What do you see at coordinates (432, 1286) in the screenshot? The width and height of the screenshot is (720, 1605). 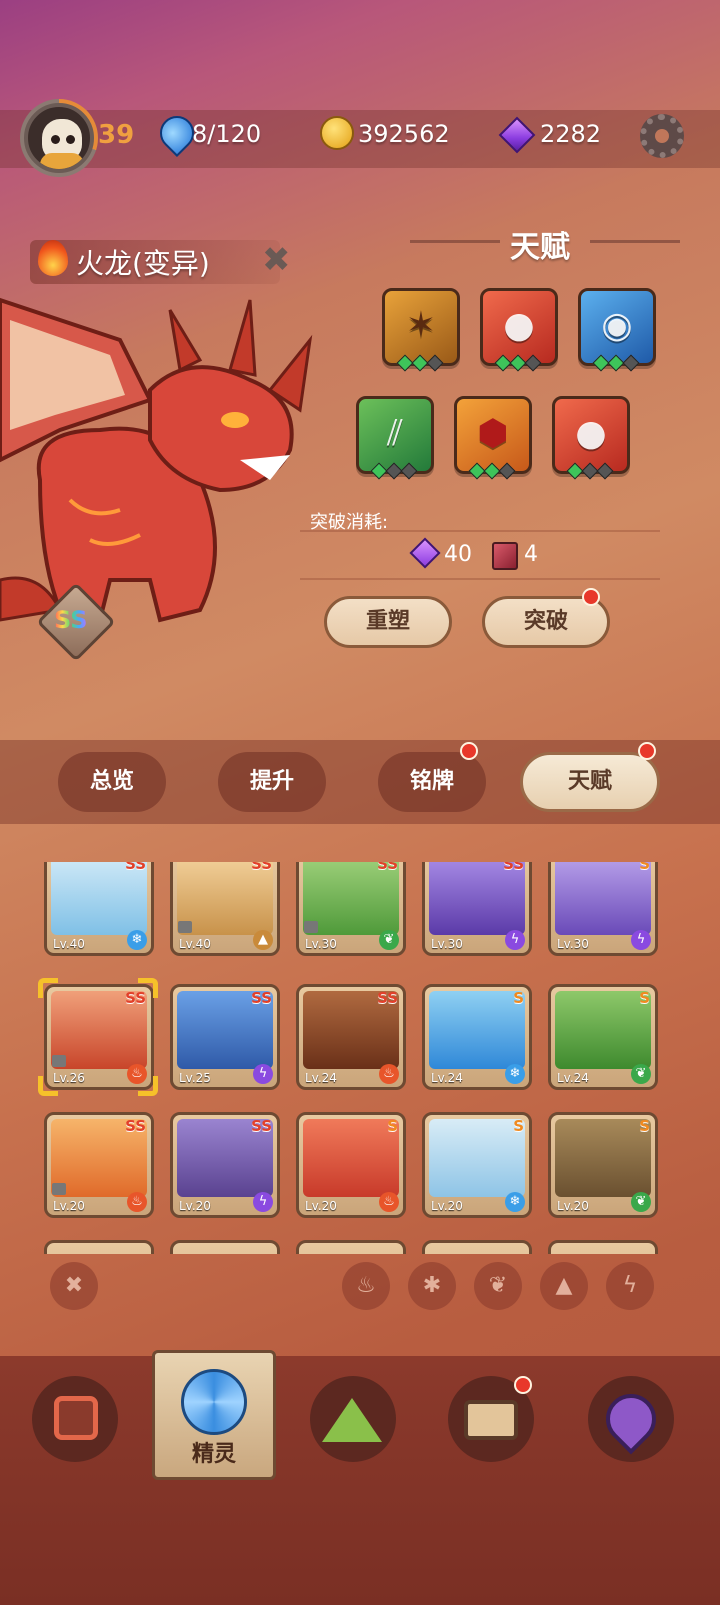 I see `filter-ice-icon: ✱` at bounding box center [432, 1286].